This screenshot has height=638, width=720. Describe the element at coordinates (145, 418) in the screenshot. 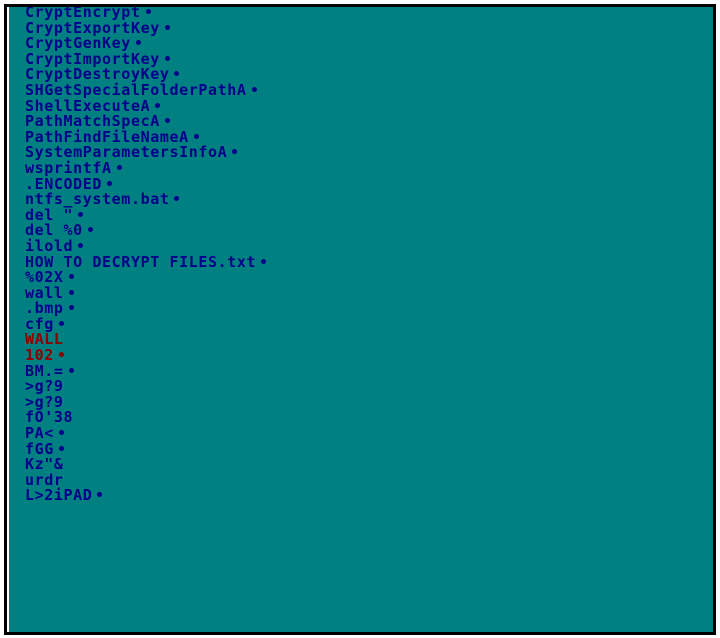

I see `string-line: fO'38` at that location.